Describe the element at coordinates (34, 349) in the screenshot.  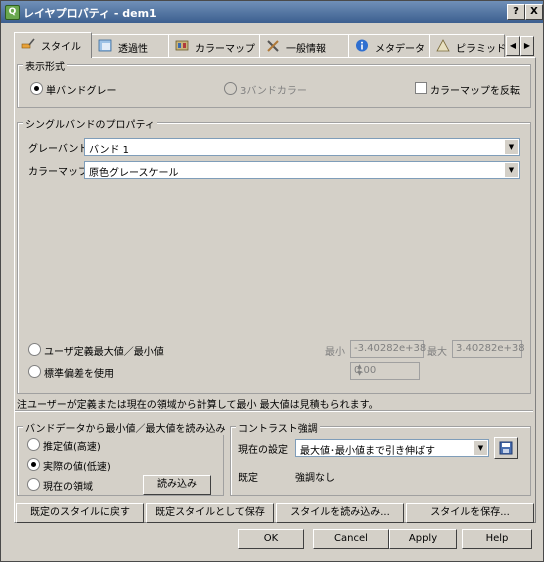
I see `user-minmax-radio` at that location.